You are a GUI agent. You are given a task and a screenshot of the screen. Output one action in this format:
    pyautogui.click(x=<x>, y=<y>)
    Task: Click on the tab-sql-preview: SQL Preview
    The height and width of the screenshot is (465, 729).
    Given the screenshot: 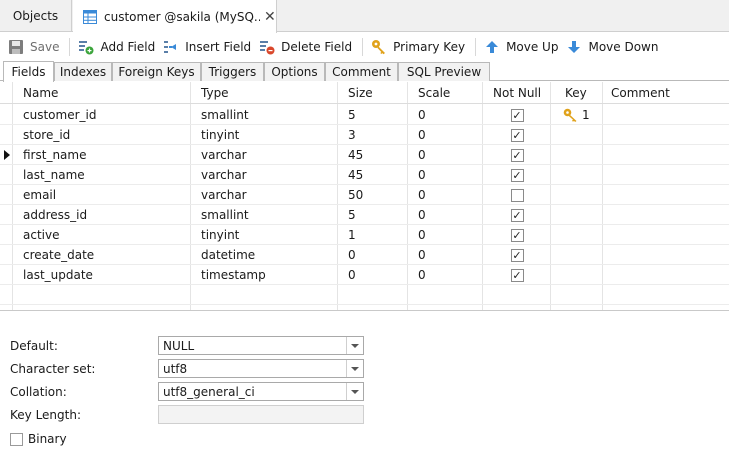 What is the action you would take?
    pyautogui.click(x=444, y=71)
    